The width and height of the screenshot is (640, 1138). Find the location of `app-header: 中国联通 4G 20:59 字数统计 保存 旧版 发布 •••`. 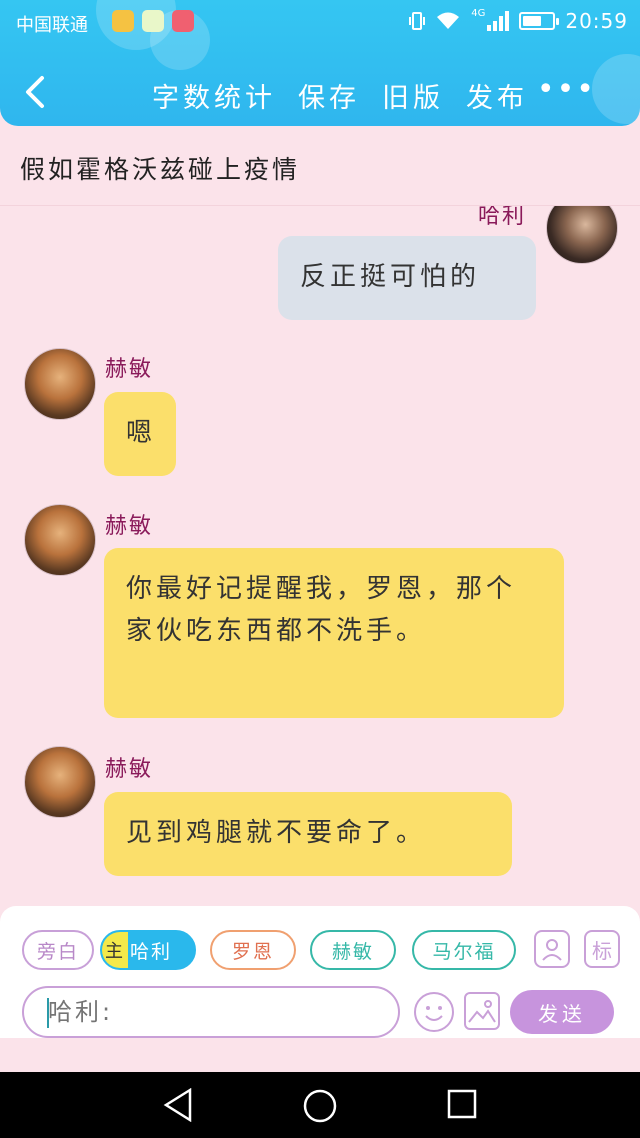

app-header: 中国联通 4G 20:59 字数统计 保存 旧版 发布 ••• is located at coordinates (320, 63).